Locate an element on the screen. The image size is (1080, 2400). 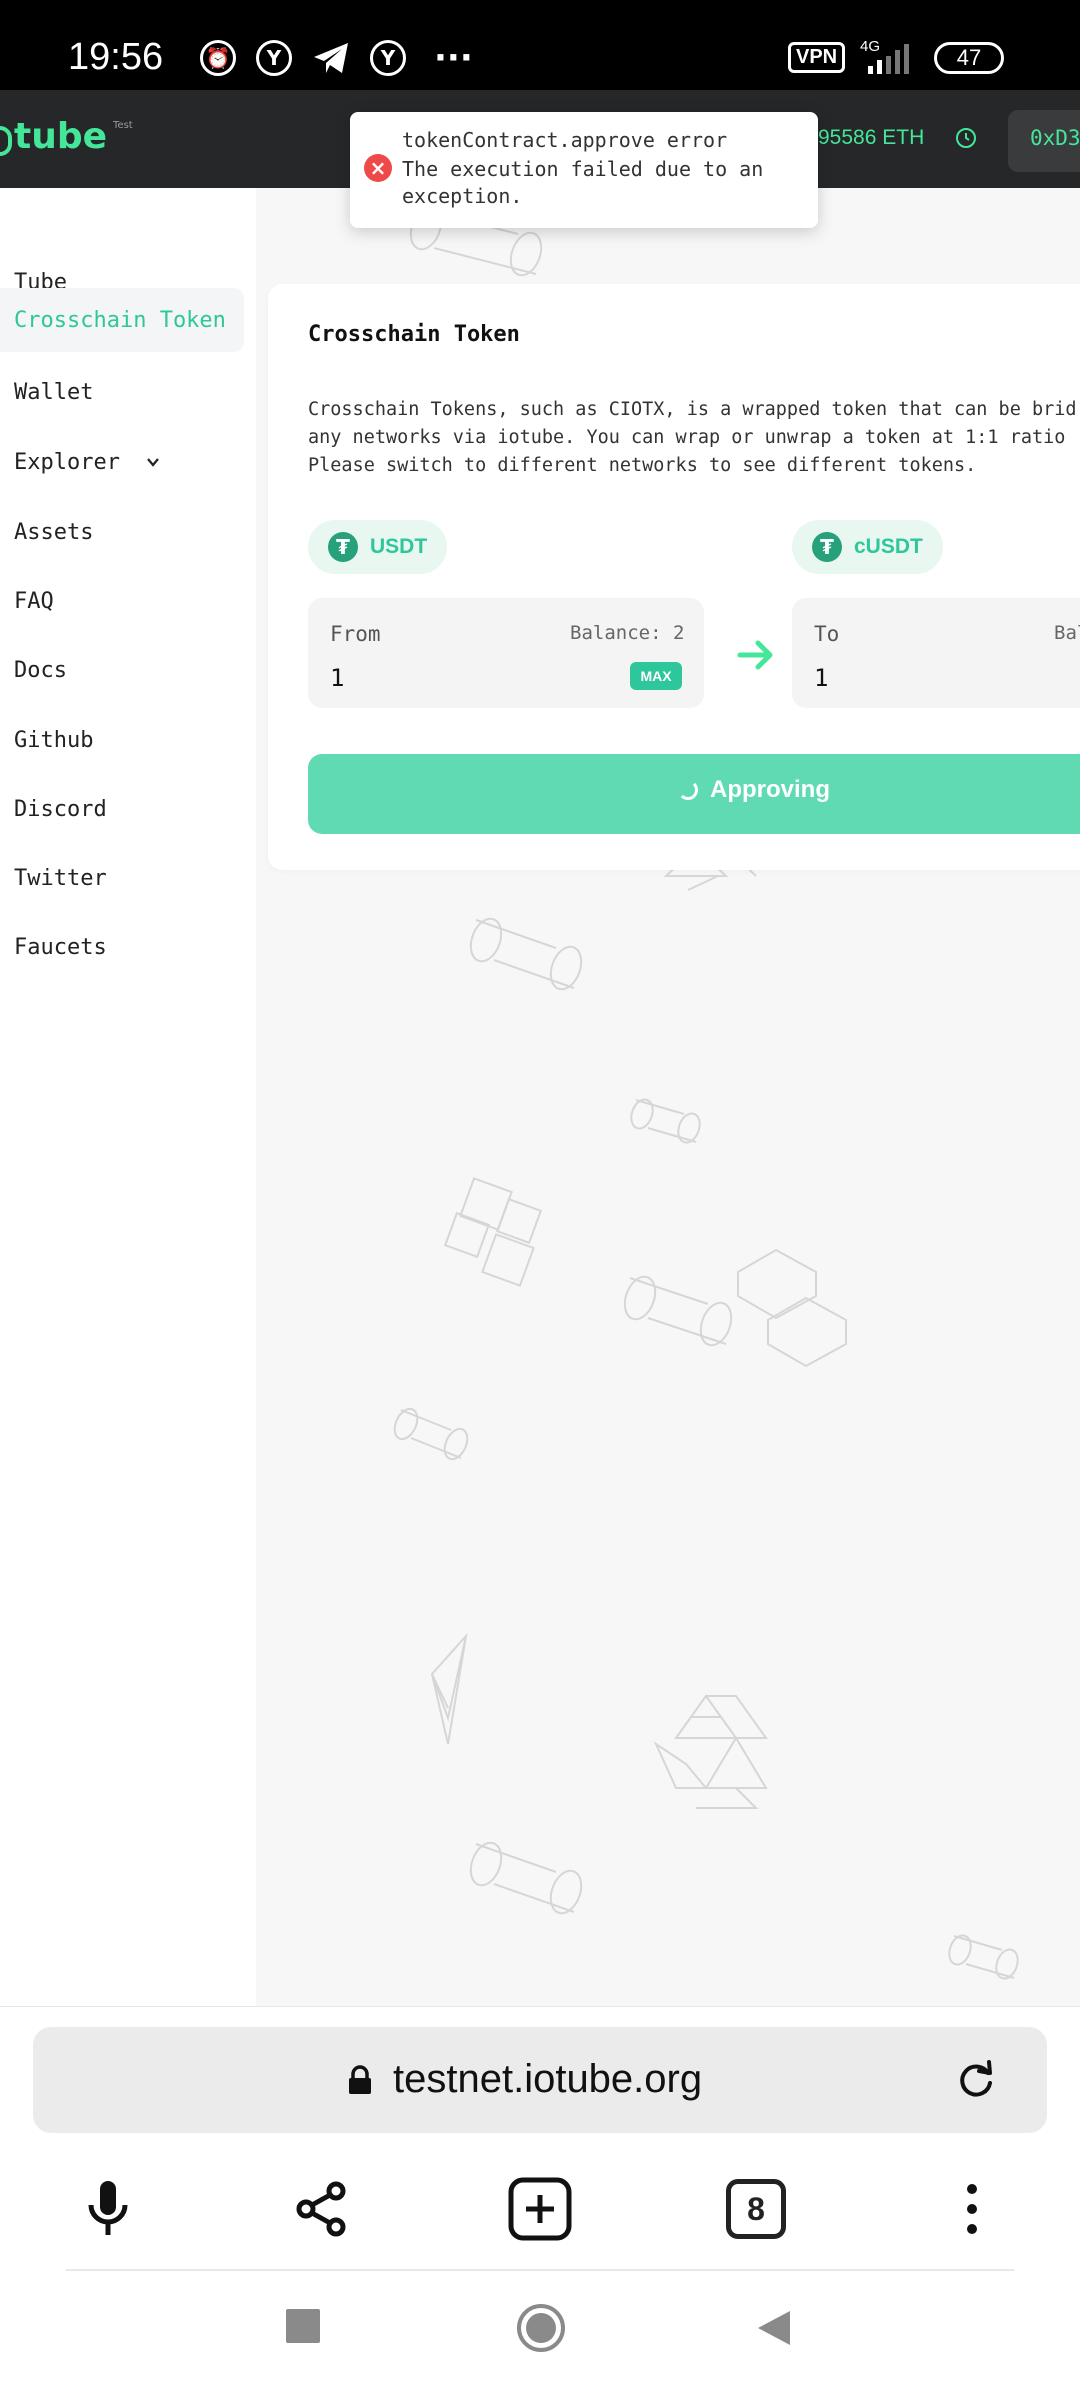
telegram-icon is located at coordinates (331, 58).